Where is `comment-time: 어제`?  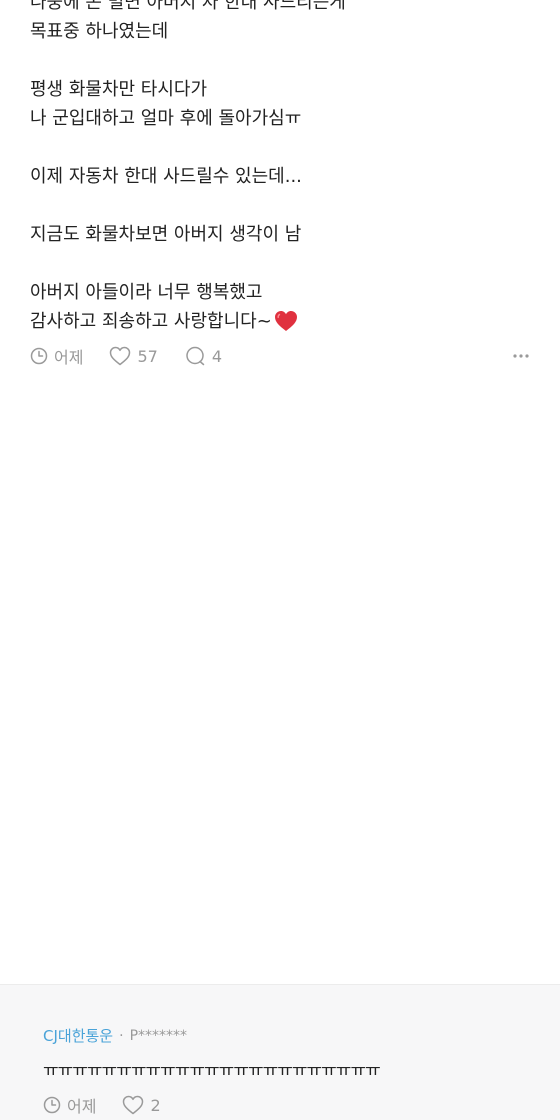
comment-time: 어제 is located at coordinates (69, 1105).